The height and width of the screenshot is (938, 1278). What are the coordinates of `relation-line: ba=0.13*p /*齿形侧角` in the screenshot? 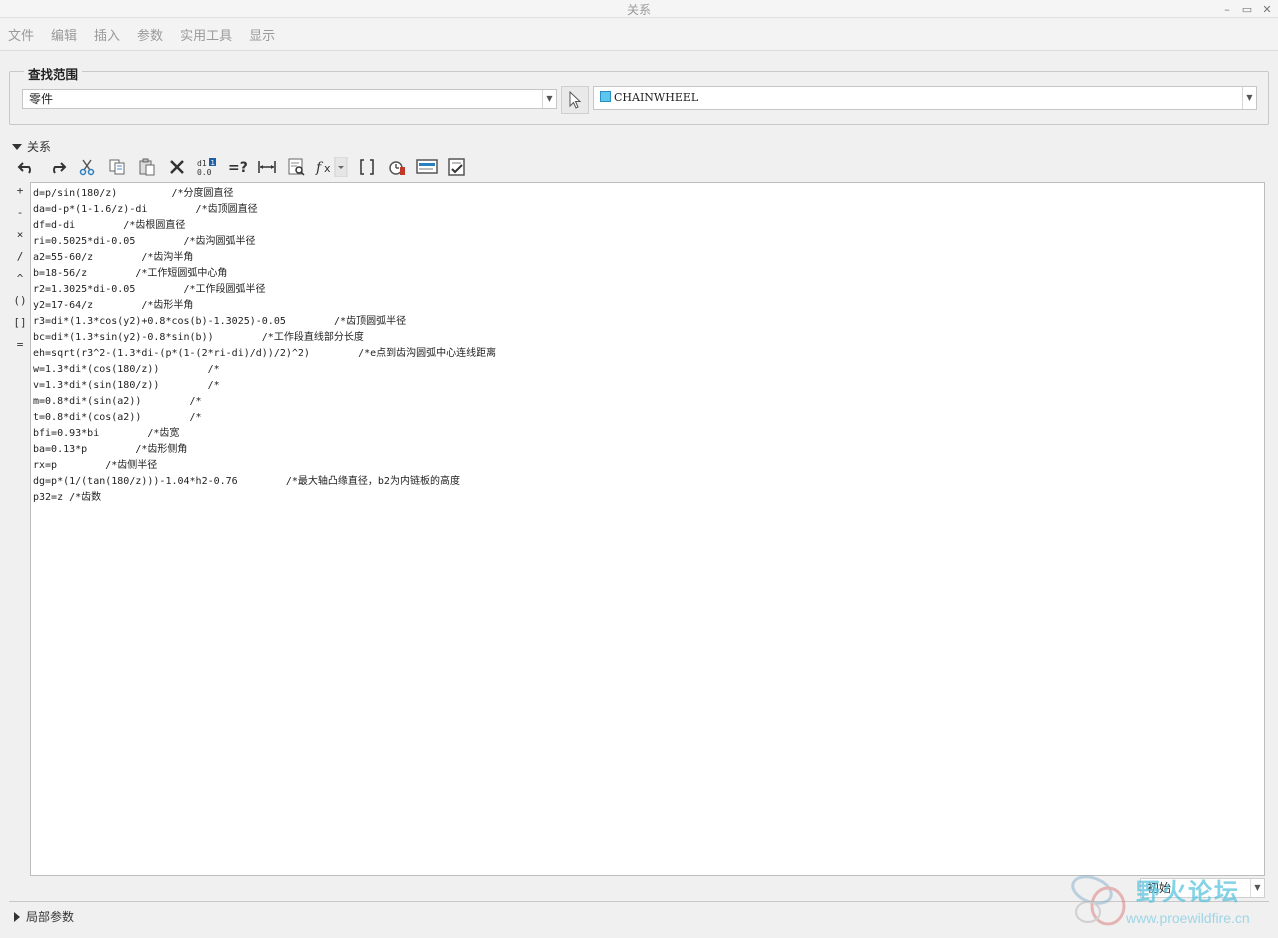 It's located at (648, 450).